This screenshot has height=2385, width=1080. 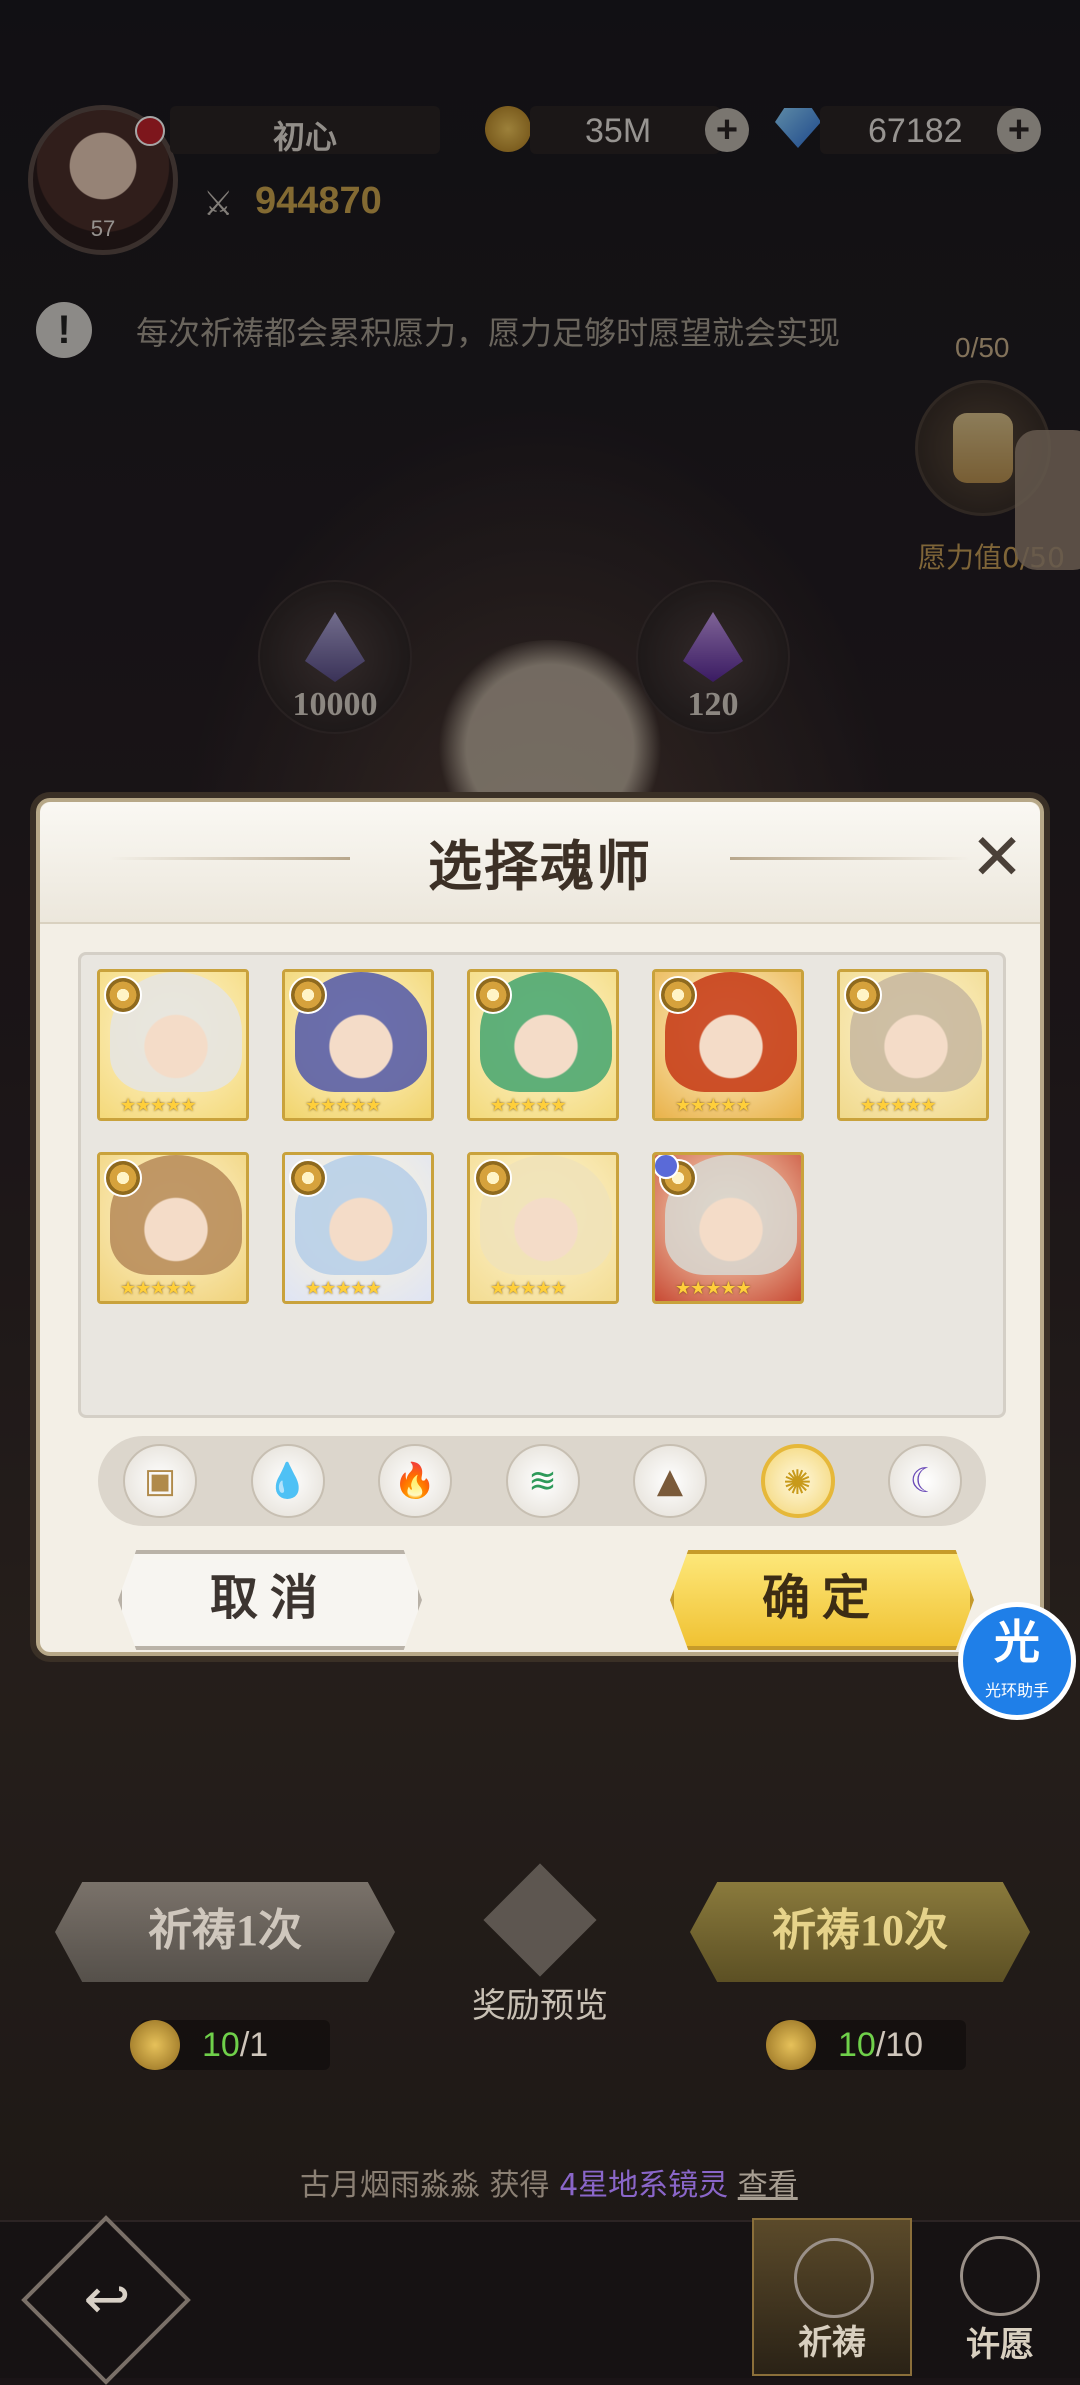 I want to click on pray-tab-icon, so click(x=834, y=2278).